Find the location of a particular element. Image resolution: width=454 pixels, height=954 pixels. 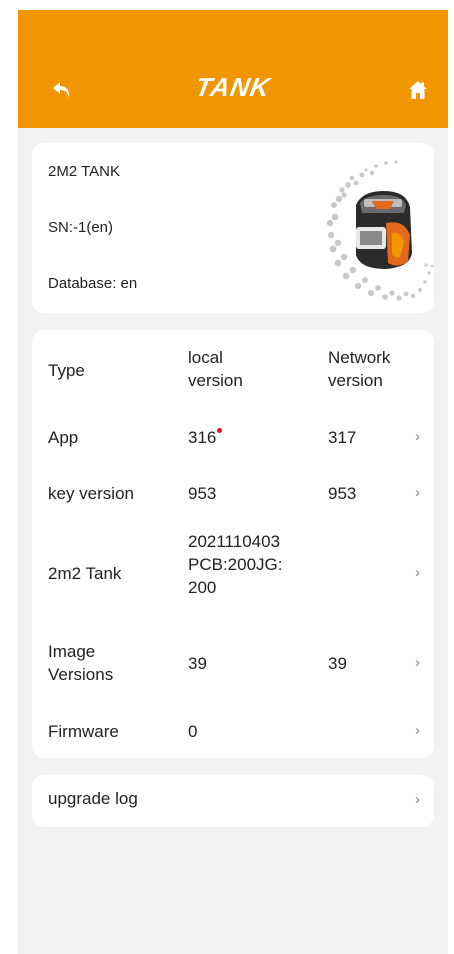

upgrade-log-item: upgrade log › is located at coordinates (233, 801).